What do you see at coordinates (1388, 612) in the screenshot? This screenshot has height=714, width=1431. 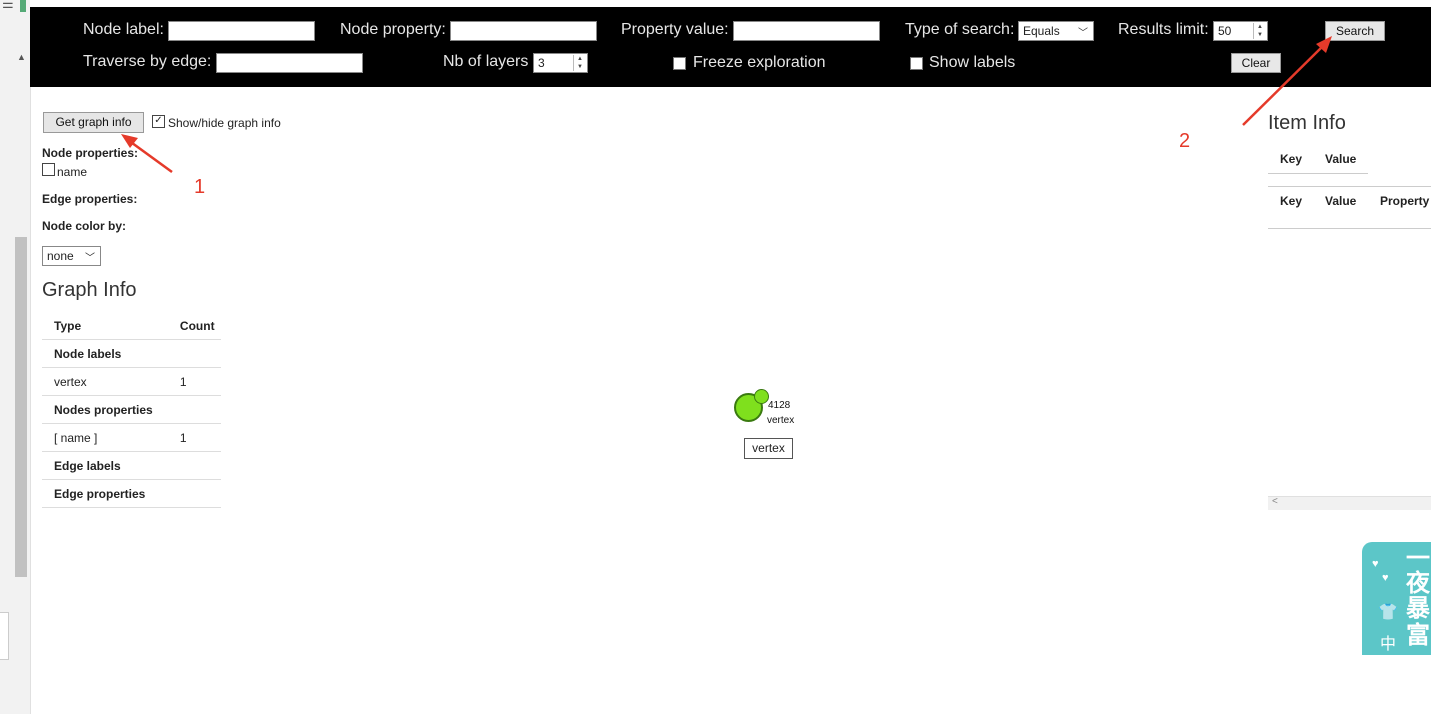 I see `shirt-icon: 👕` at bounding box center [1388, 612].